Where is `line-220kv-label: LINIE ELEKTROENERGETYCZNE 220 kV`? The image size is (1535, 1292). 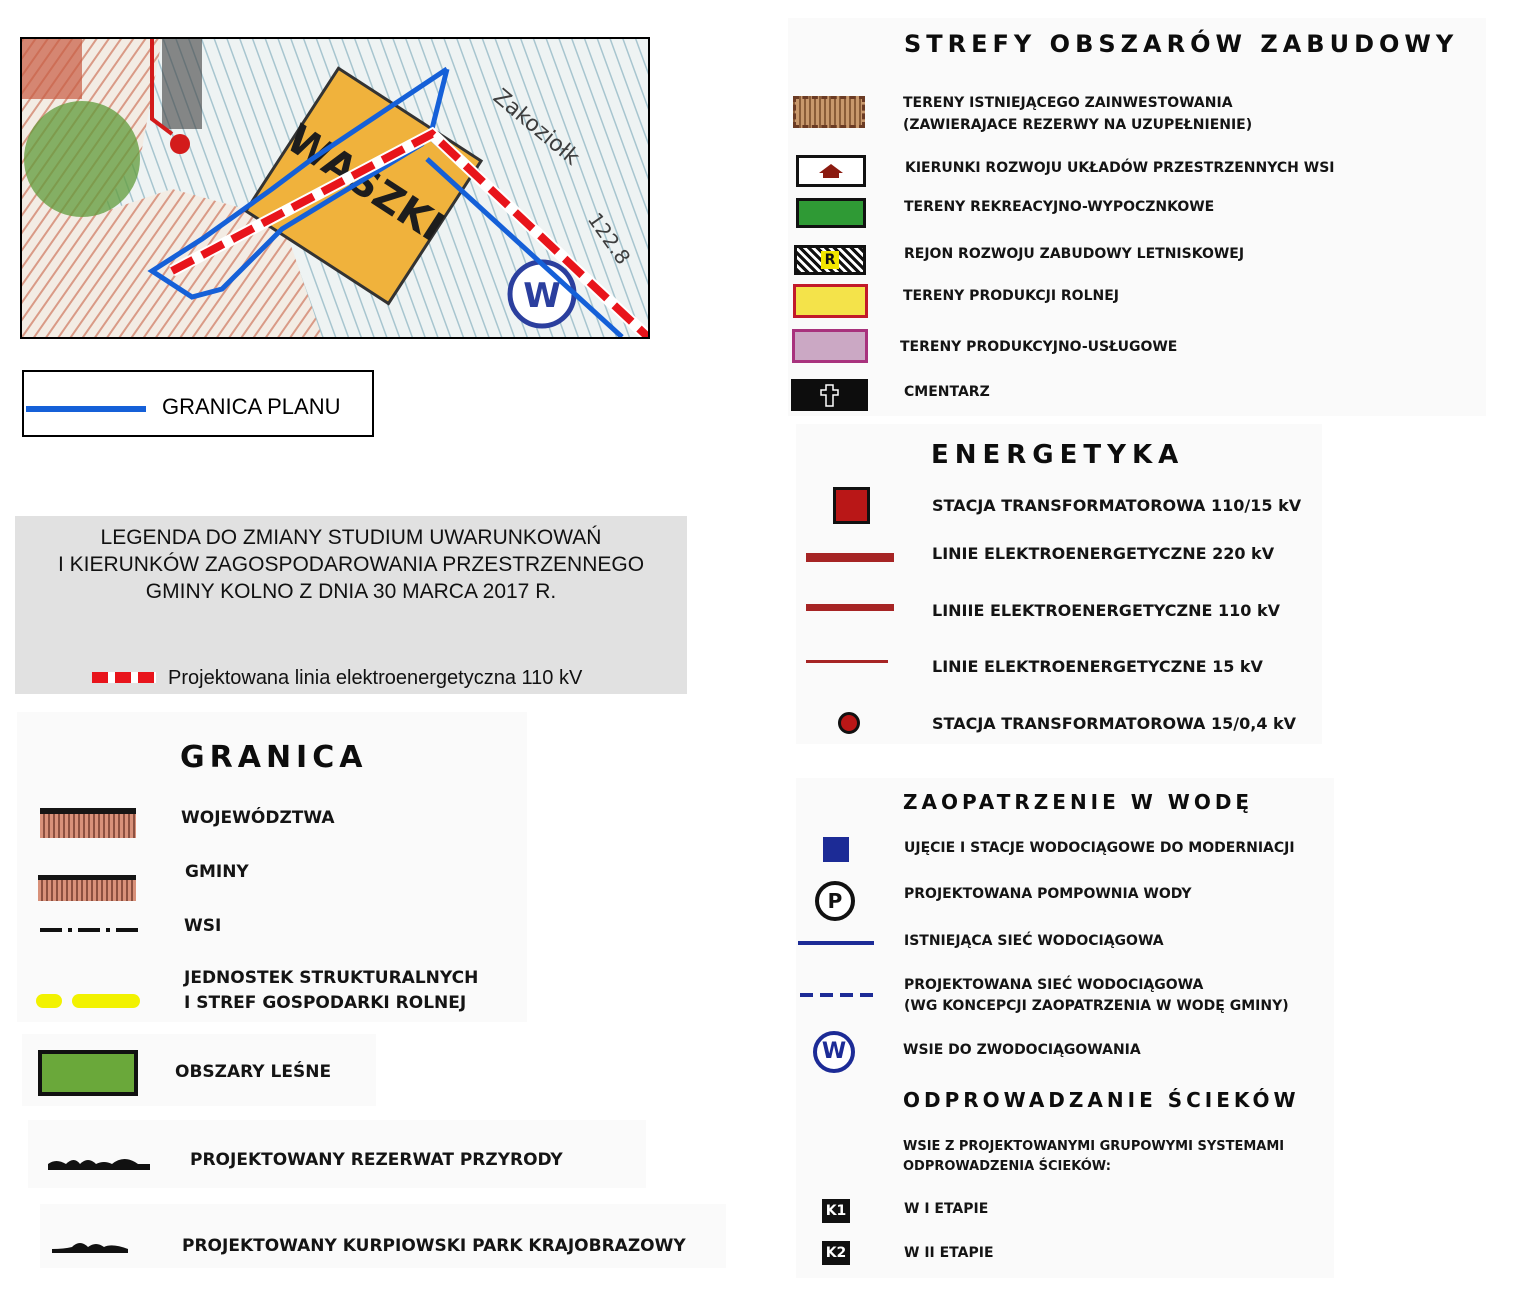
line-220kv-label: LINIE ELEKTROENERGETYCZNE 220 kV is located at coordinates (1103, 553).